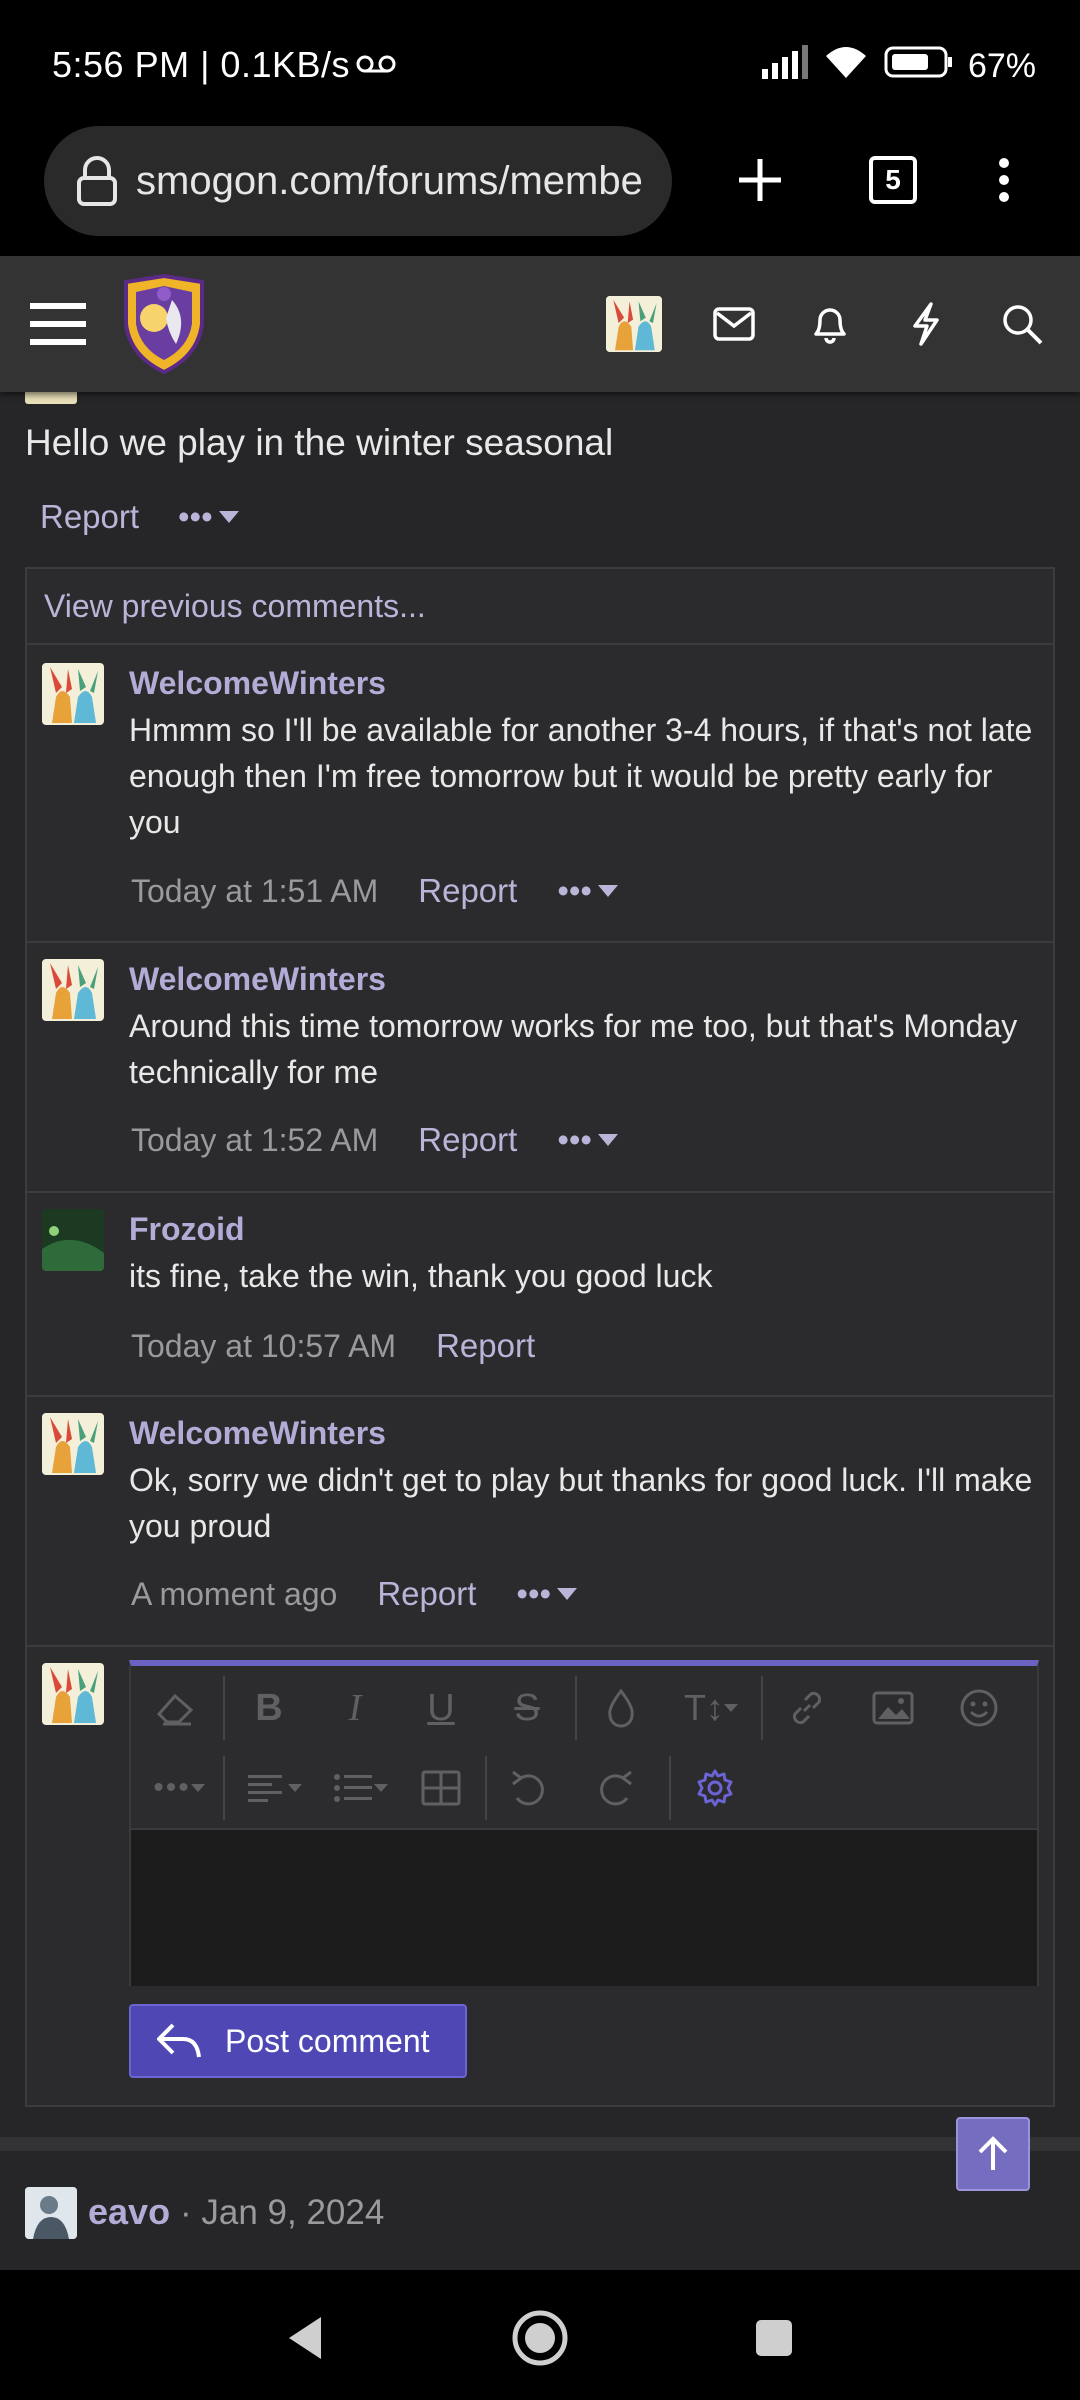 This screenshot has width=1080, height=2400. What do you see at coordinates (269, 1708) in the screenshot?
I see `bold-button: B` at bounding box center [269, 1708].